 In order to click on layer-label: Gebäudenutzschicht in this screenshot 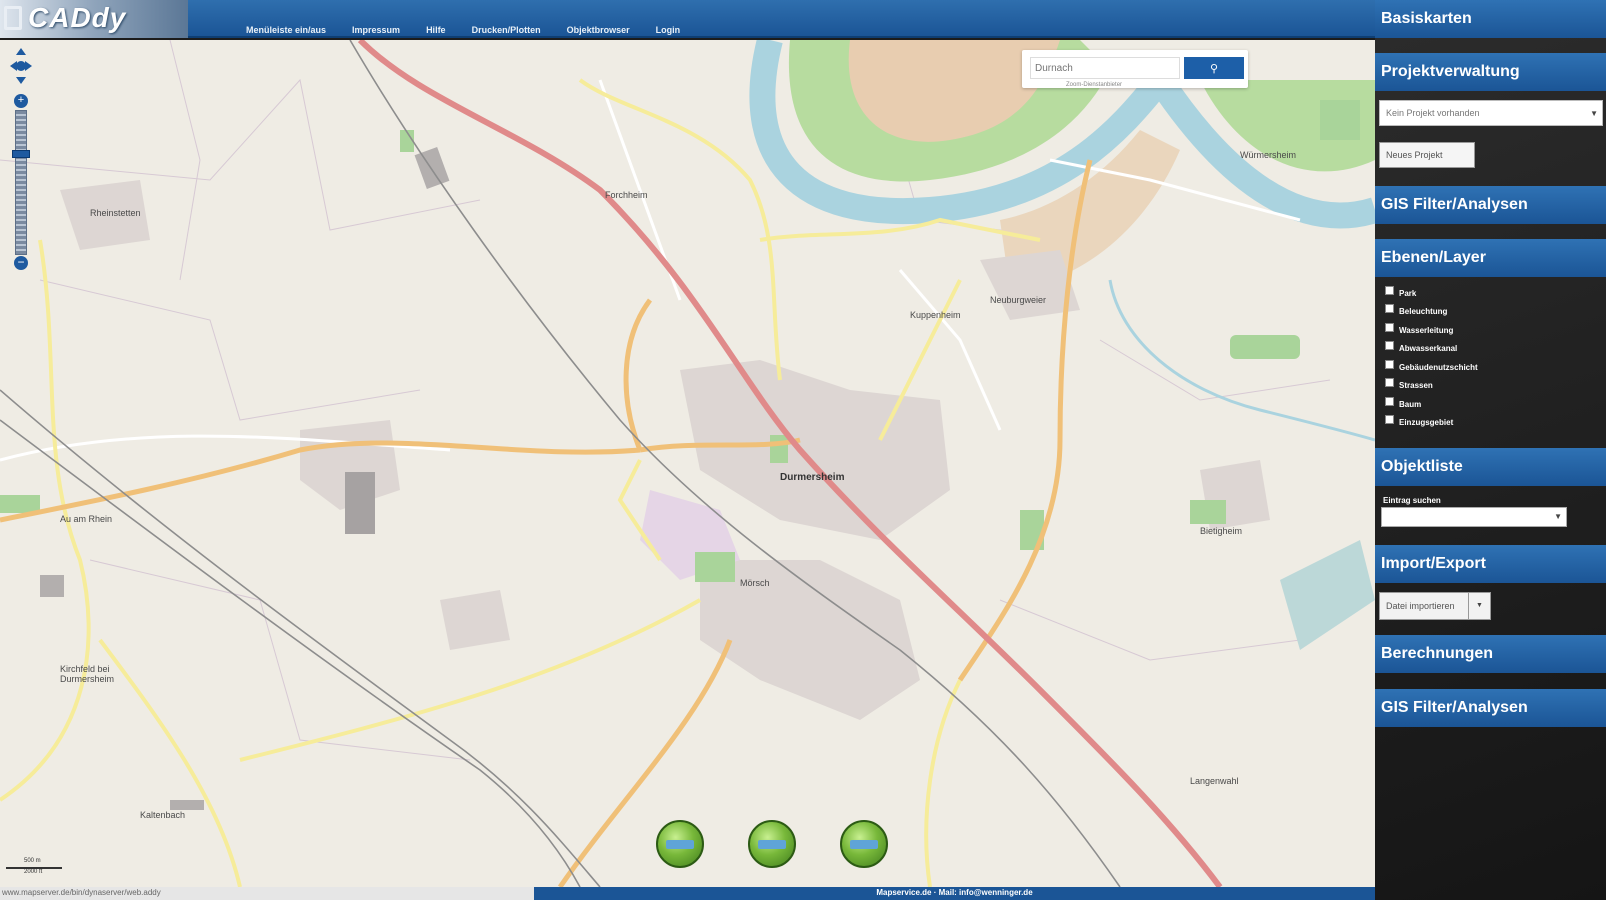, I will do `click(1438, 367)`.